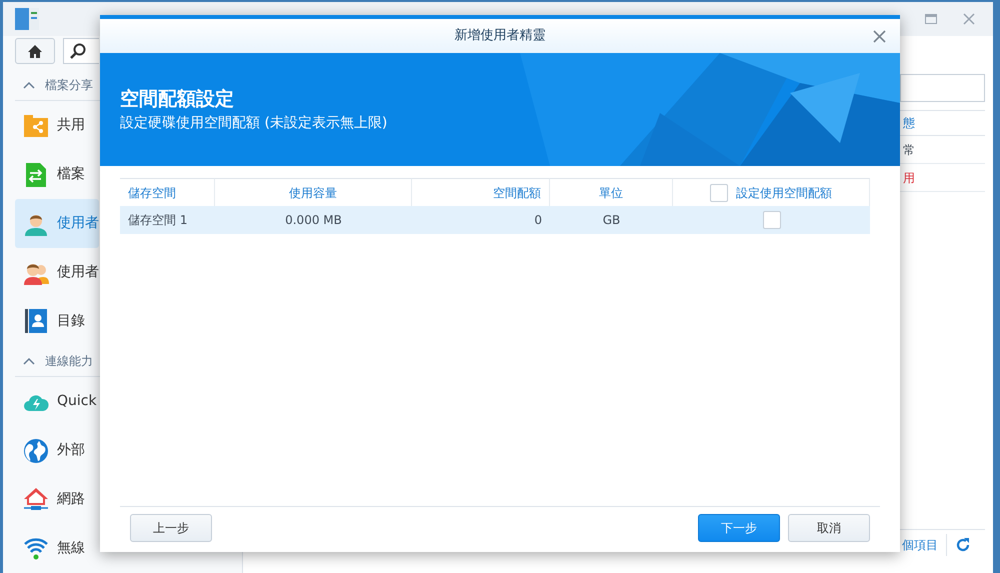  What do you see at coordinates (920, 545) in the screenshot?
I see `item-count: 個項目` at bounding box center [920, 545].